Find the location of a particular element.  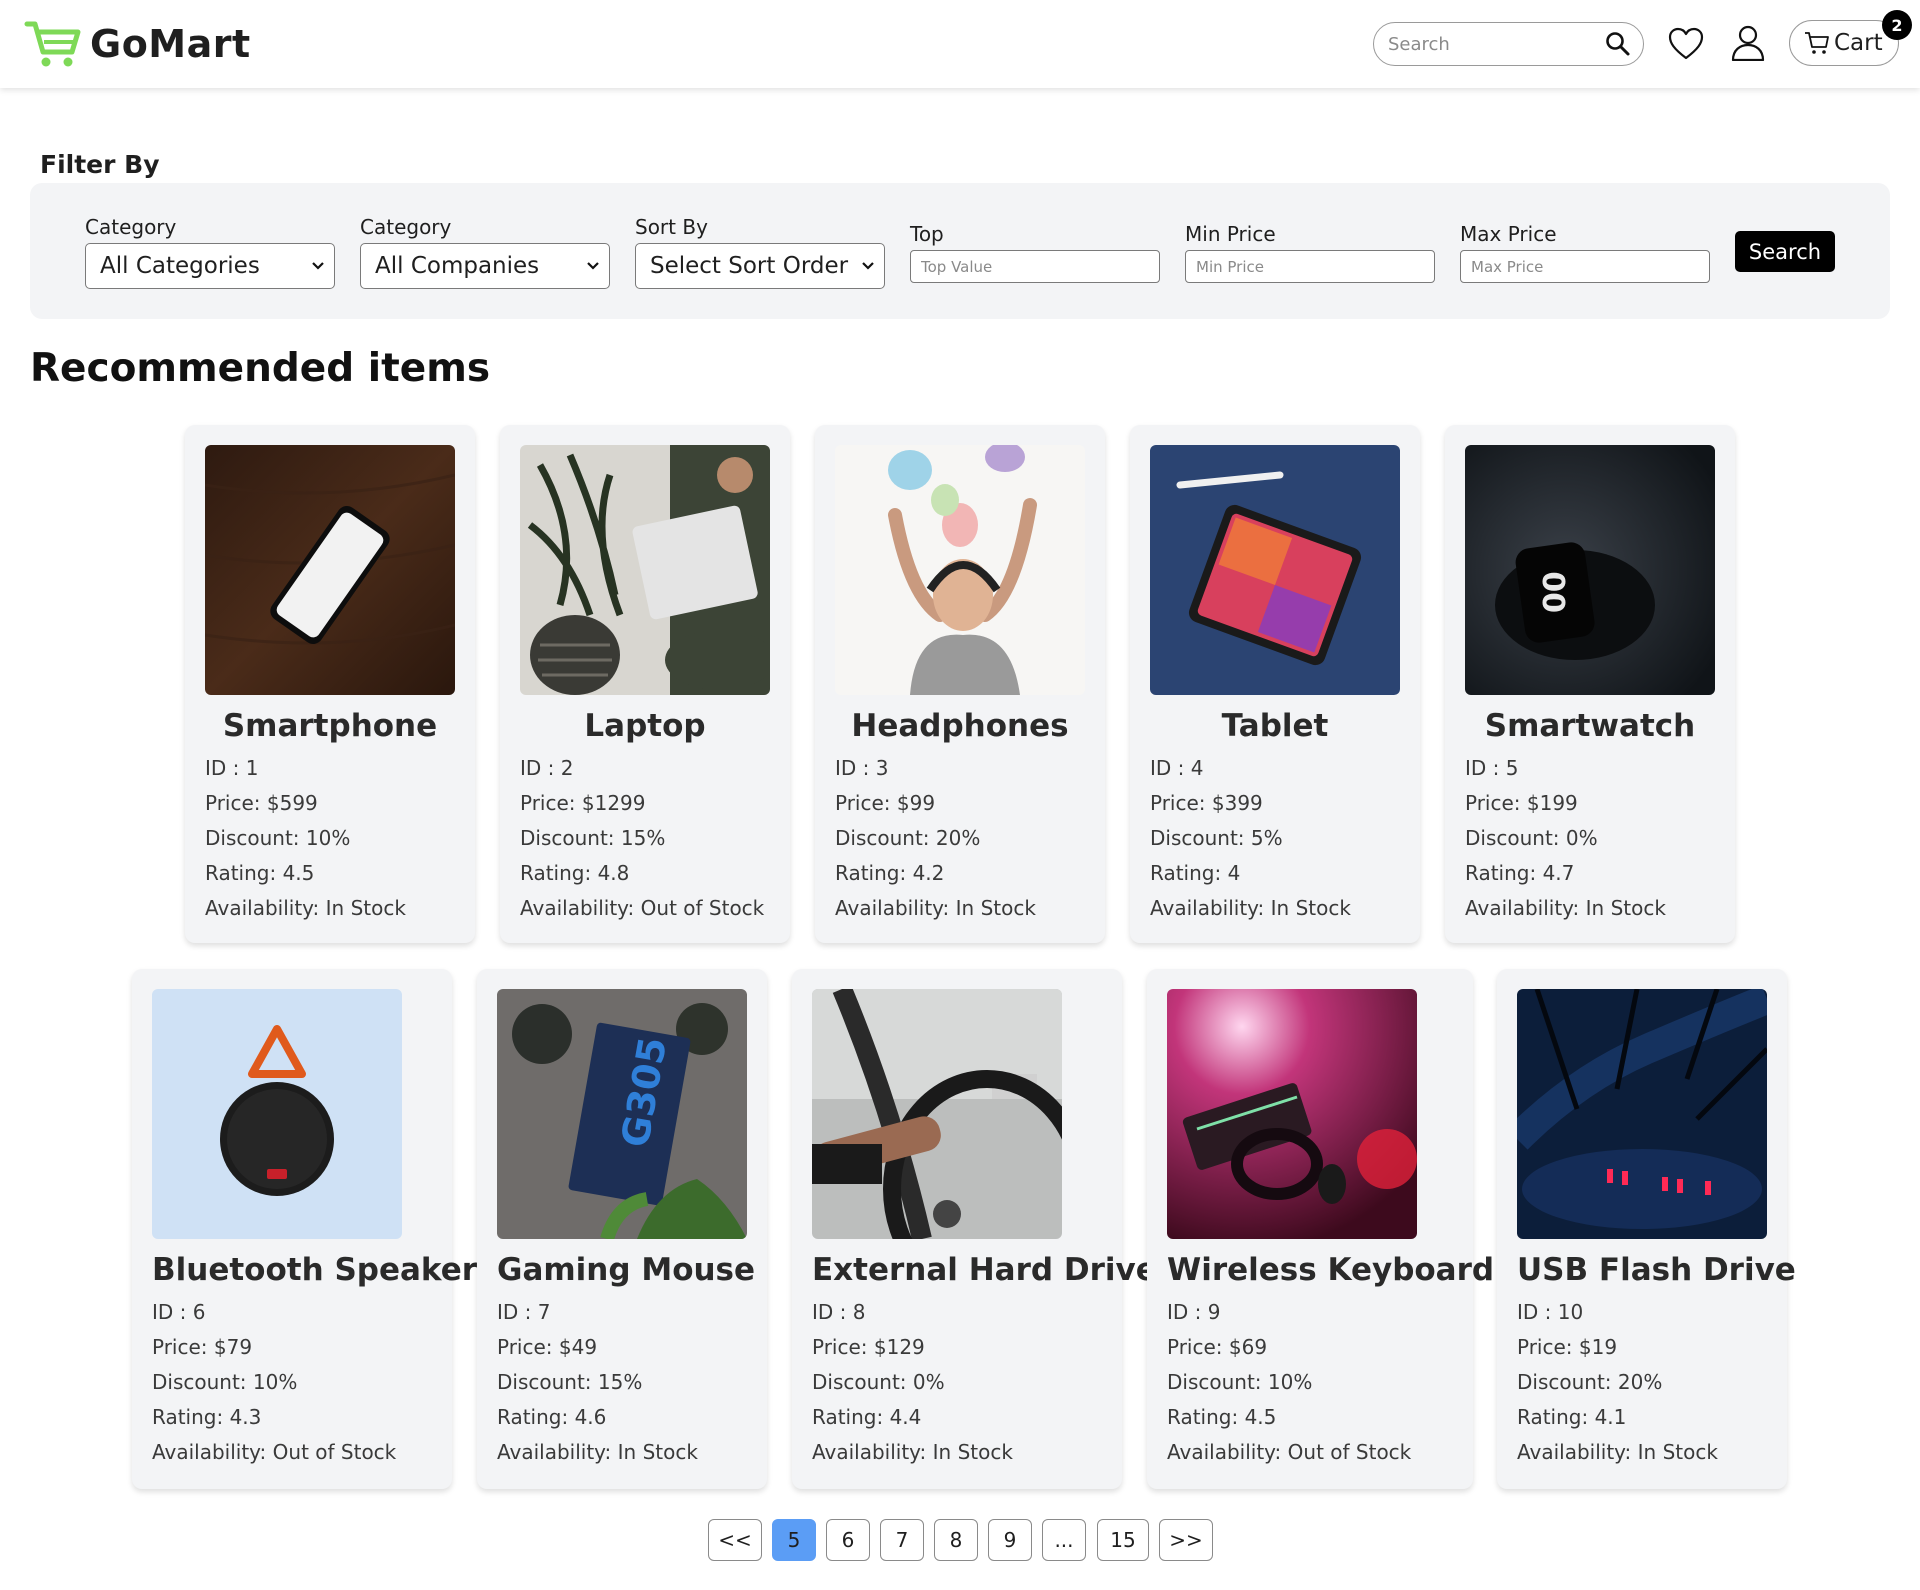

product-id: ID : 2 is located at coordinates (547, 768).